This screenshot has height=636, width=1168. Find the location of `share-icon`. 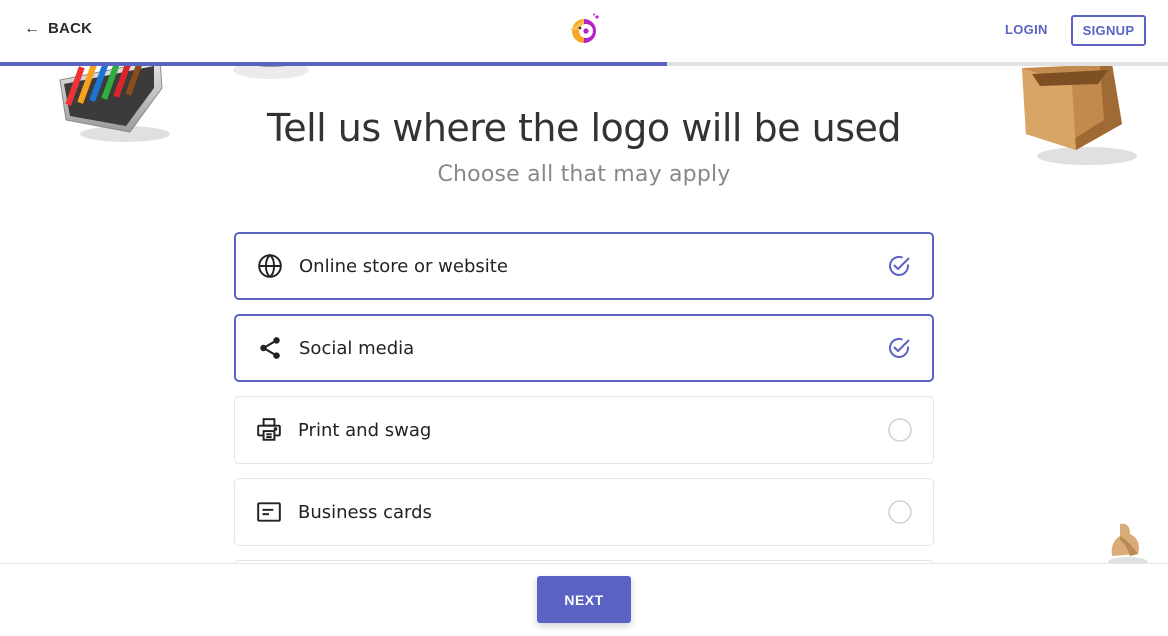

share-icon is located at coordinates (270, 348).